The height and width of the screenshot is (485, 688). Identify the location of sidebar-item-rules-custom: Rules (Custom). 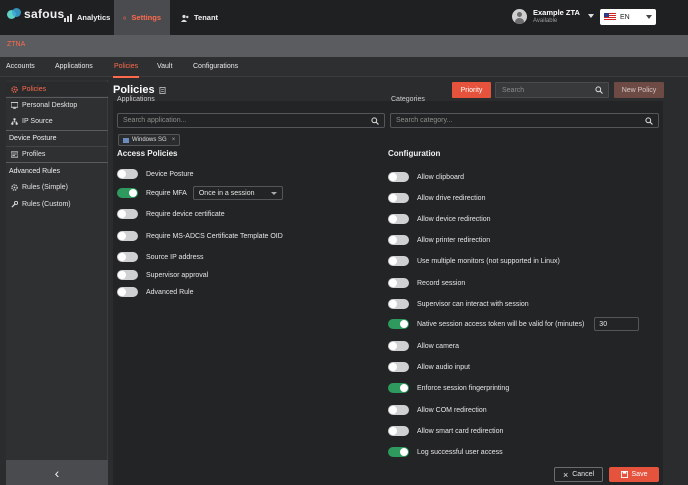
(57, 204).